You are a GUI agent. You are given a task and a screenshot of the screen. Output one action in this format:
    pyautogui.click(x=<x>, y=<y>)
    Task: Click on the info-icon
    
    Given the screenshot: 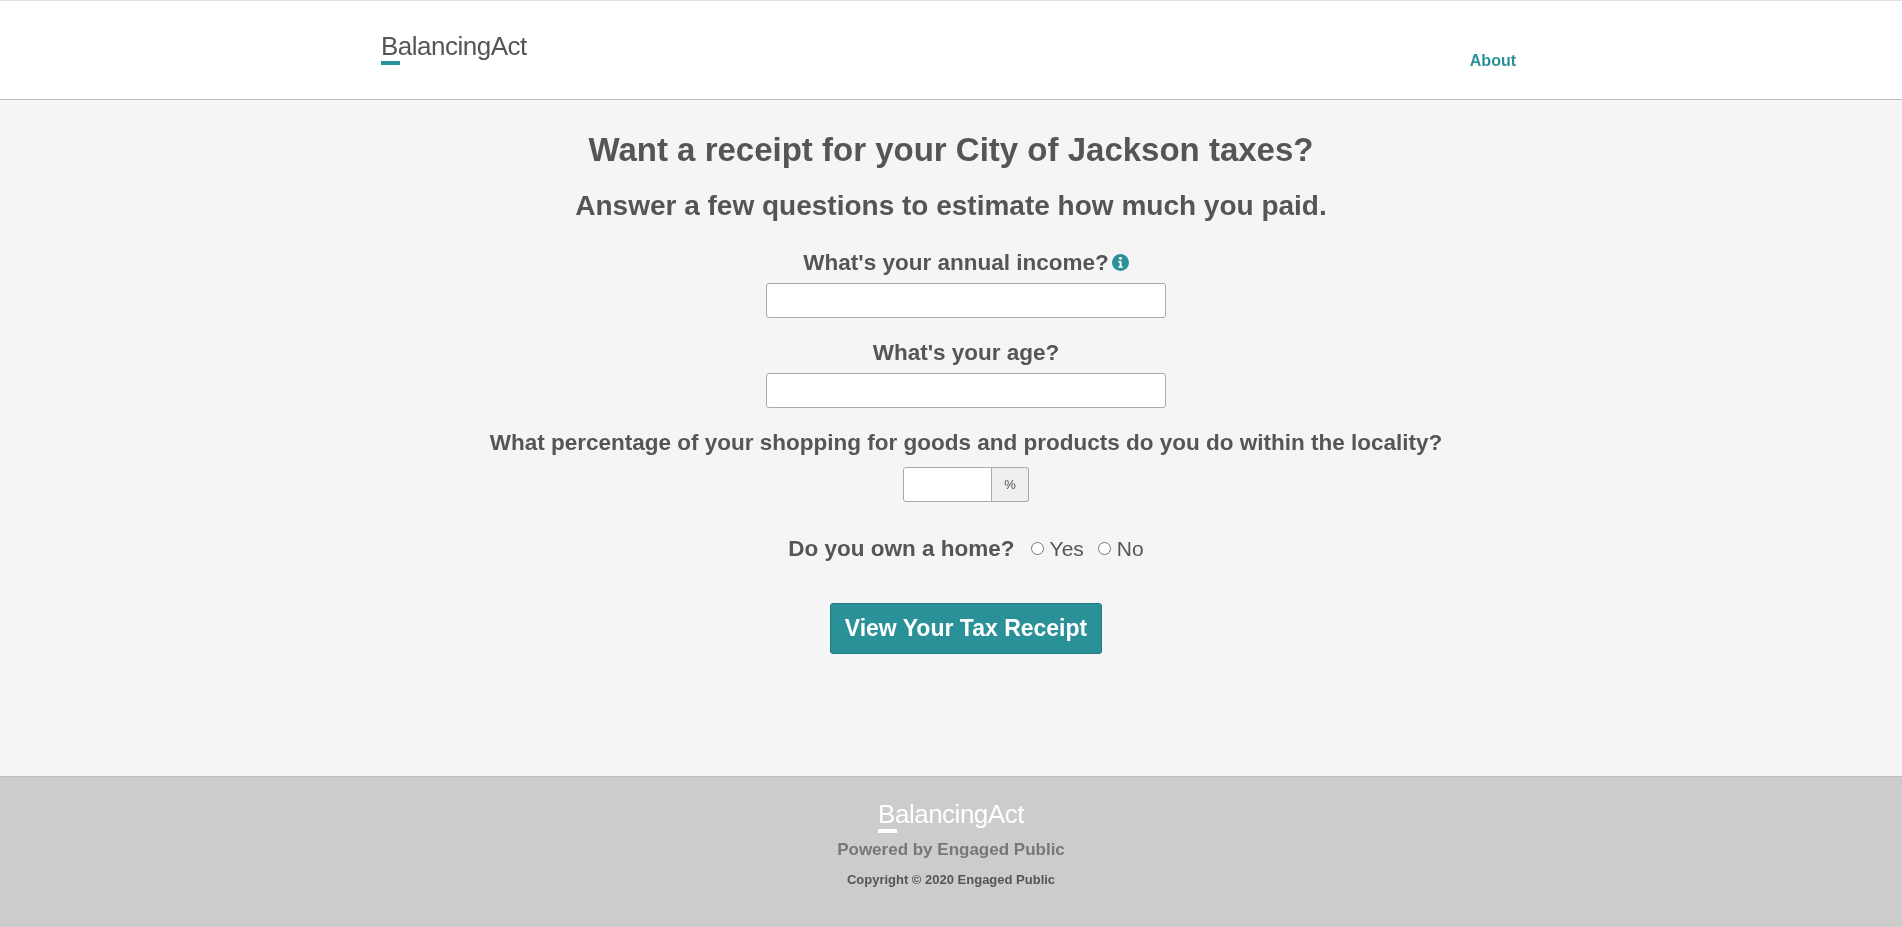 What is the action you would take?
    pyautogui.click(x=1120, y=262)
    